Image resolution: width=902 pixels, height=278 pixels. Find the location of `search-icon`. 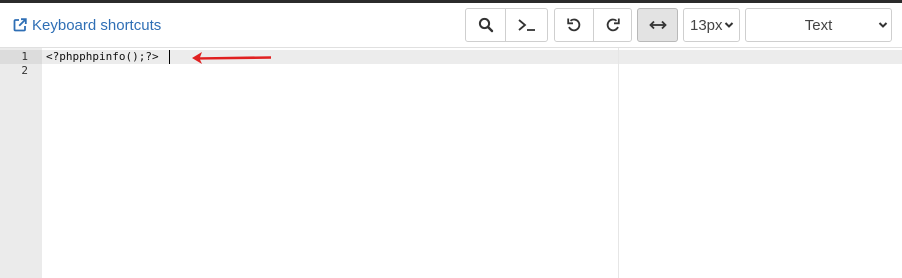

search-icon is located at coordinates (485, 25).